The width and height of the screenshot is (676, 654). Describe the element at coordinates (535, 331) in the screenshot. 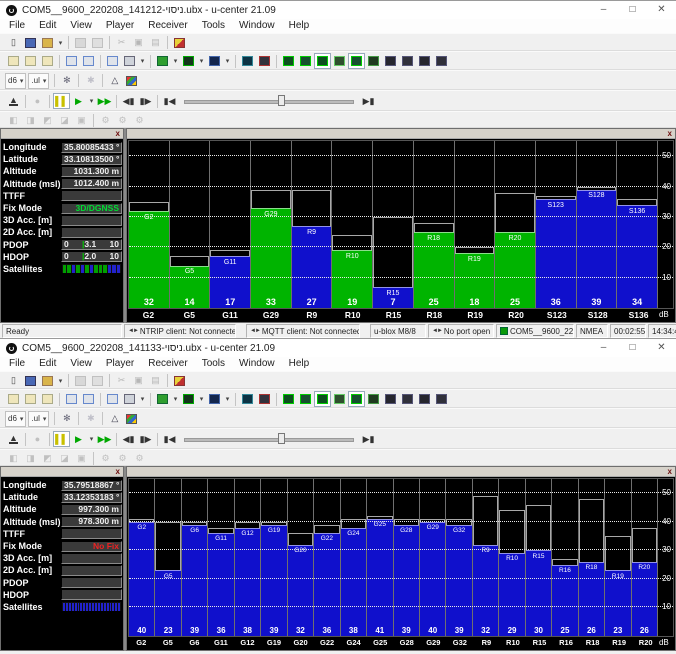

I see `status-logfile: COM5__9600_2202` at that location.